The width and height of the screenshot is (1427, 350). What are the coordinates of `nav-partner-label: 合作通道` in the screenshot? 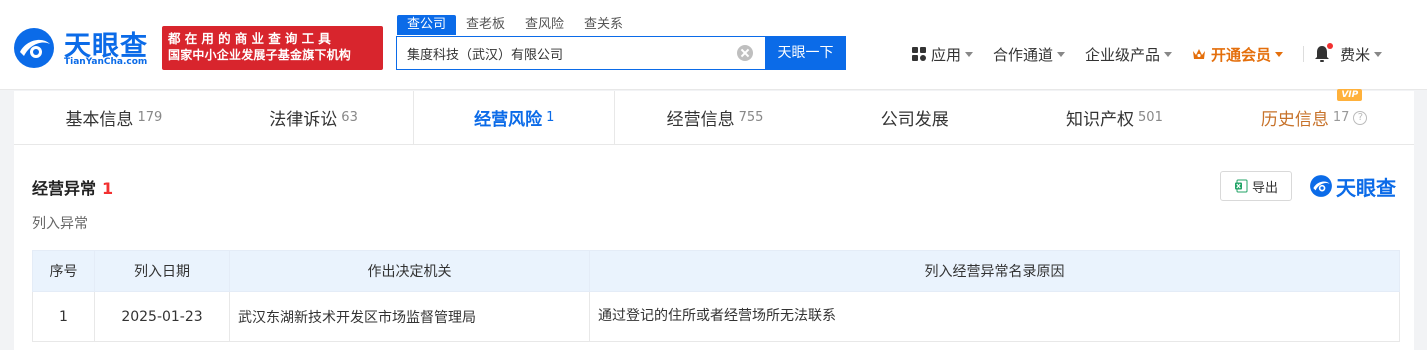 It's located at (1023, 54).